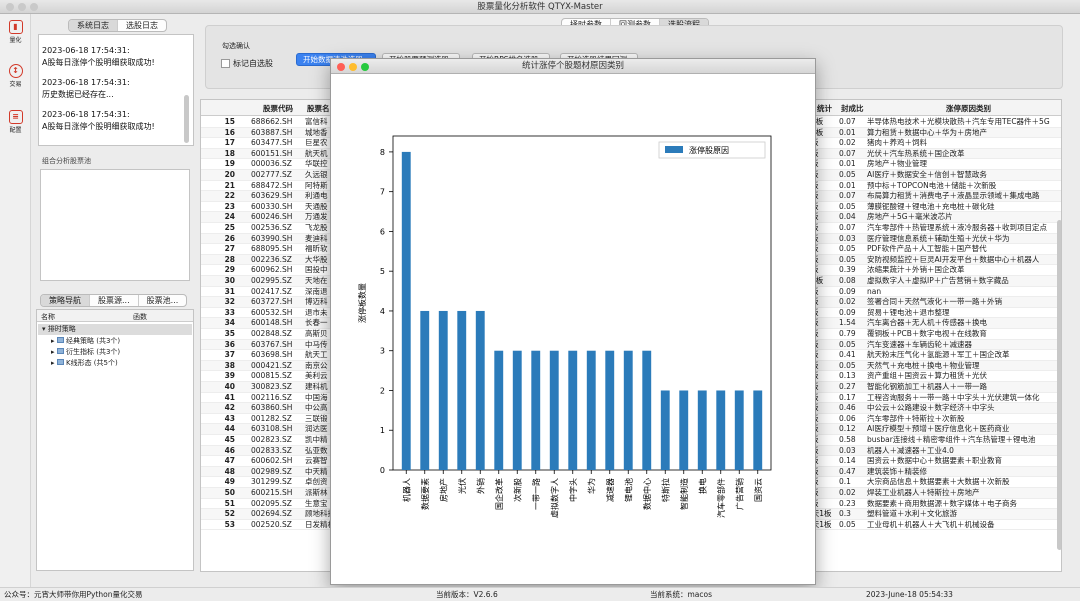 The width and height of the screenshot is (1080, 601). Describe the element at coordinates (229, 238) in the screenshot. I see `row-index: 26` at that location.